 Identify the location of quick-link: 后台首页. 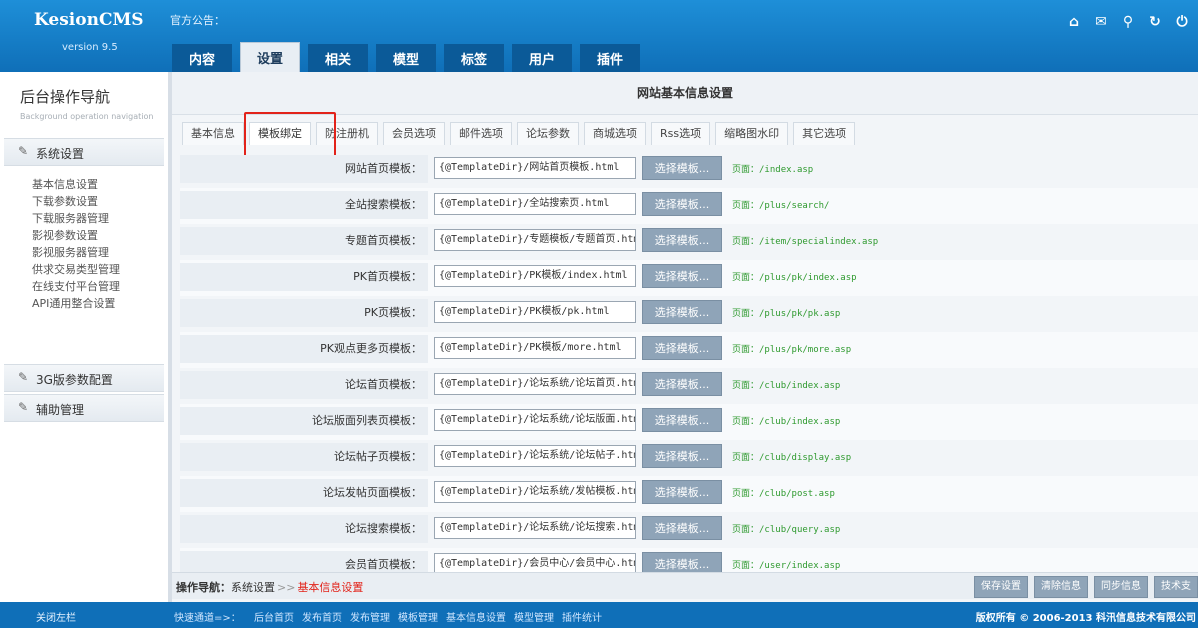
(274, 616).